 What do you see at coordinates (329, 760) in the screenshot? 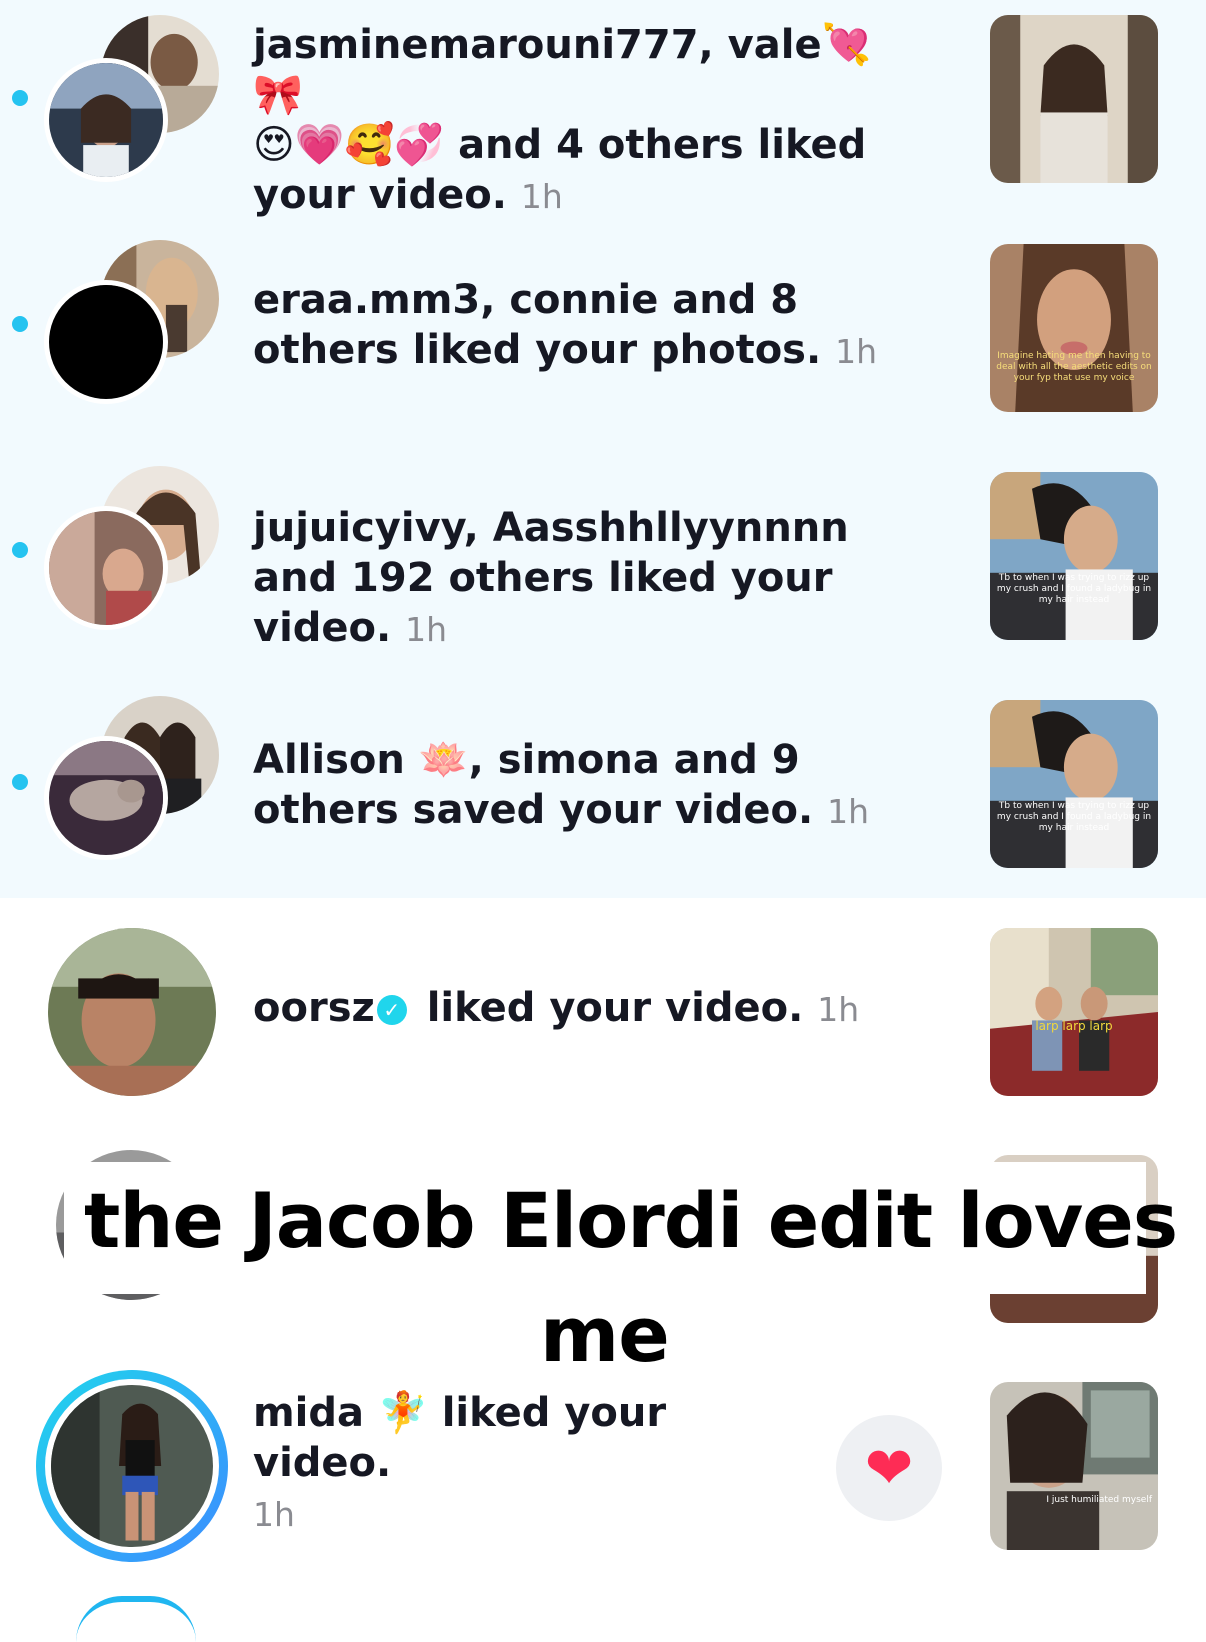
I see `username: Allison` at bounding box center [329, 760].